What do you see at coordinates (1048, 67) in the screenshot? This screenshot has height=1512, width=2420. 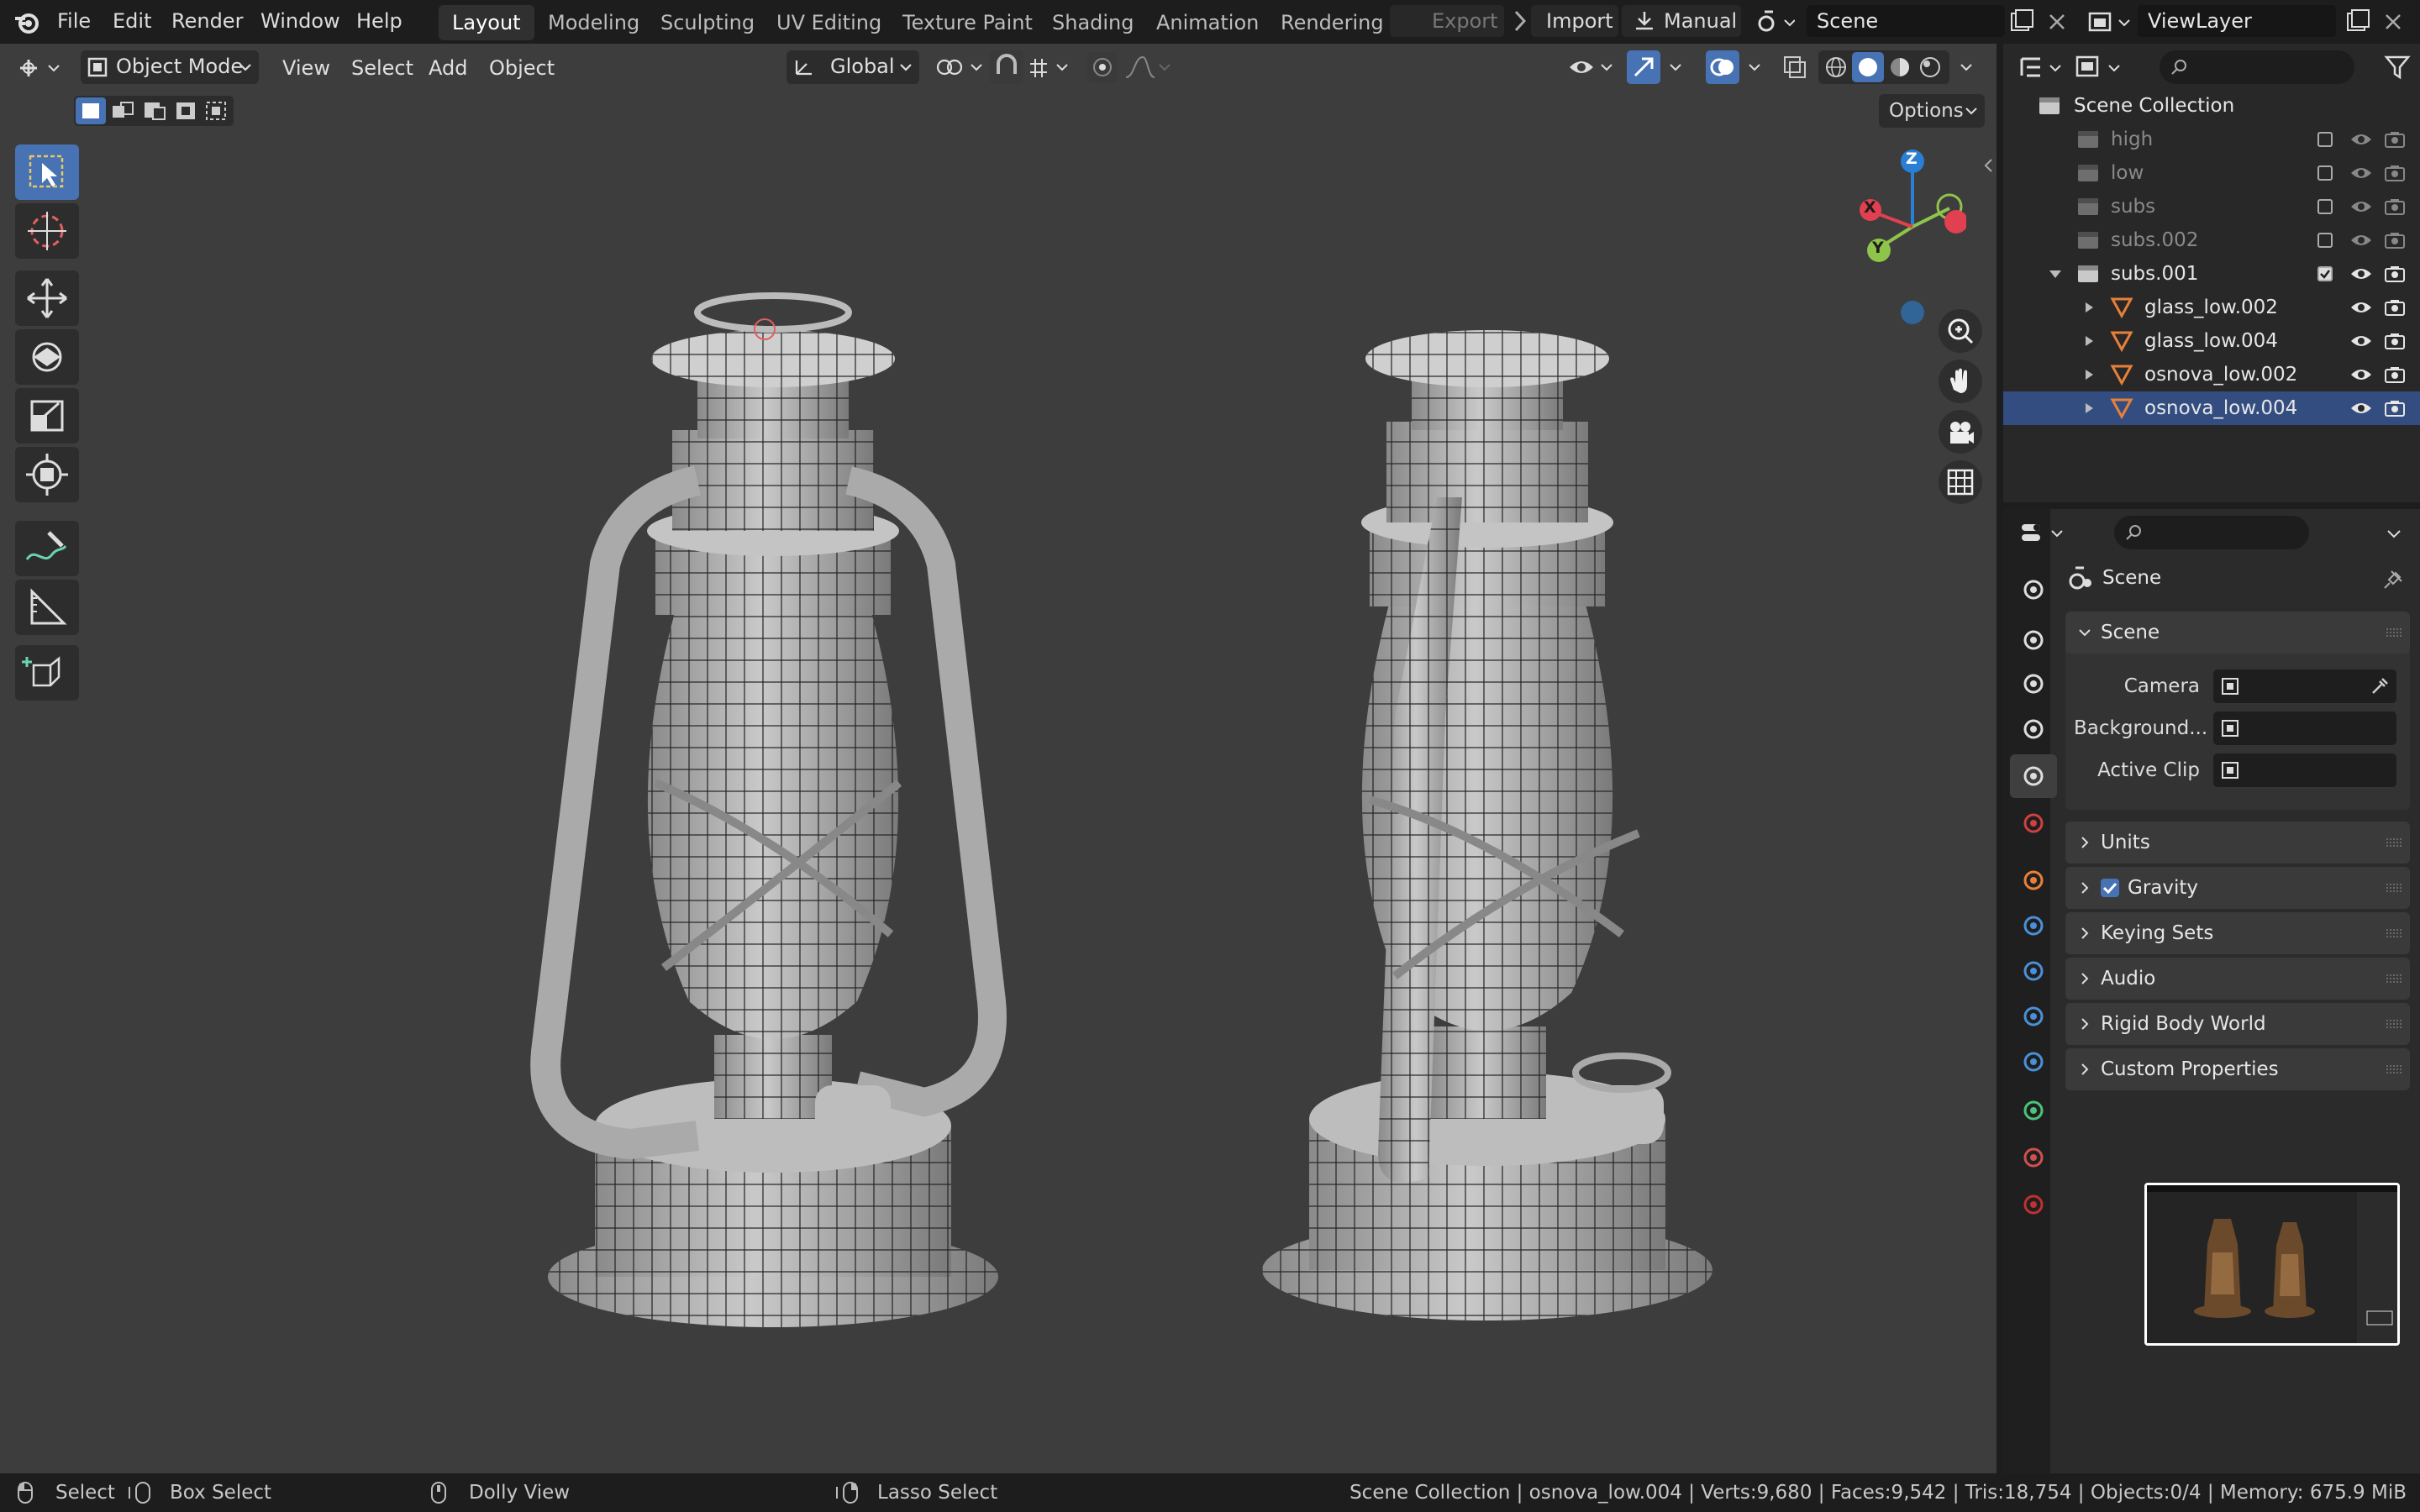 I see `snap-target-icon` at bounding box center [1048, 67].